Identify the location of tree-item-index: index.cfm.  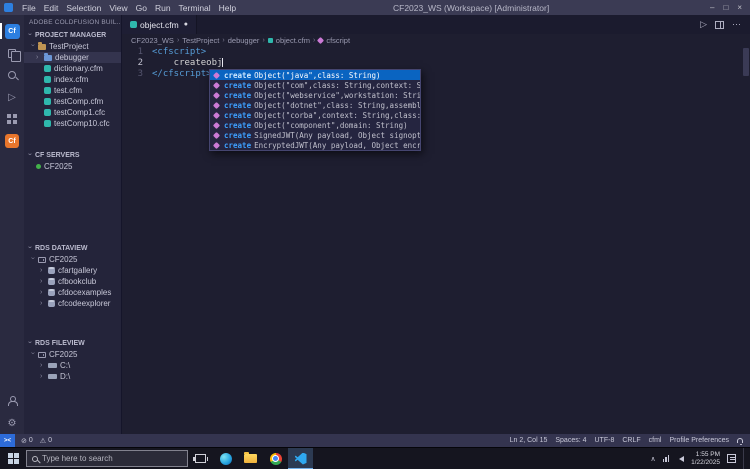
(72, 79).